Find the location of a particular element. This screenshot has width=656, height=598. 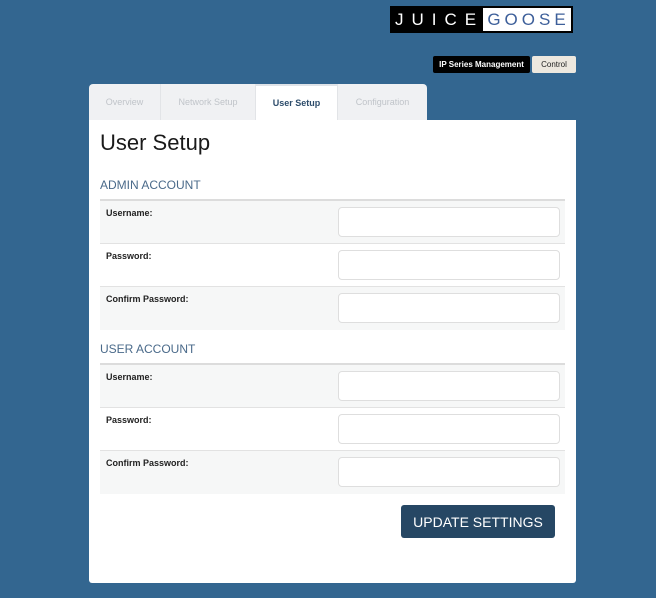

user-confirm-password-label: Confirm Password: is located at coordinates (147, 463).